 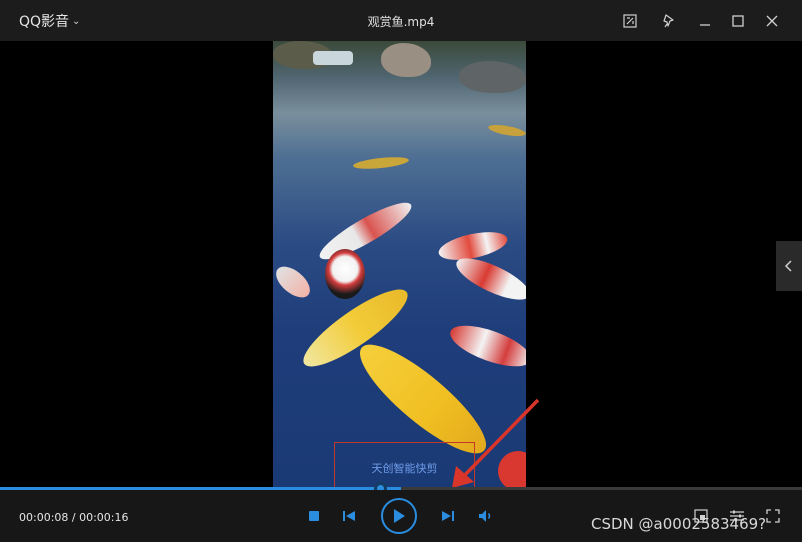 I want to click on maximize-button, so click(x=738, y=21).